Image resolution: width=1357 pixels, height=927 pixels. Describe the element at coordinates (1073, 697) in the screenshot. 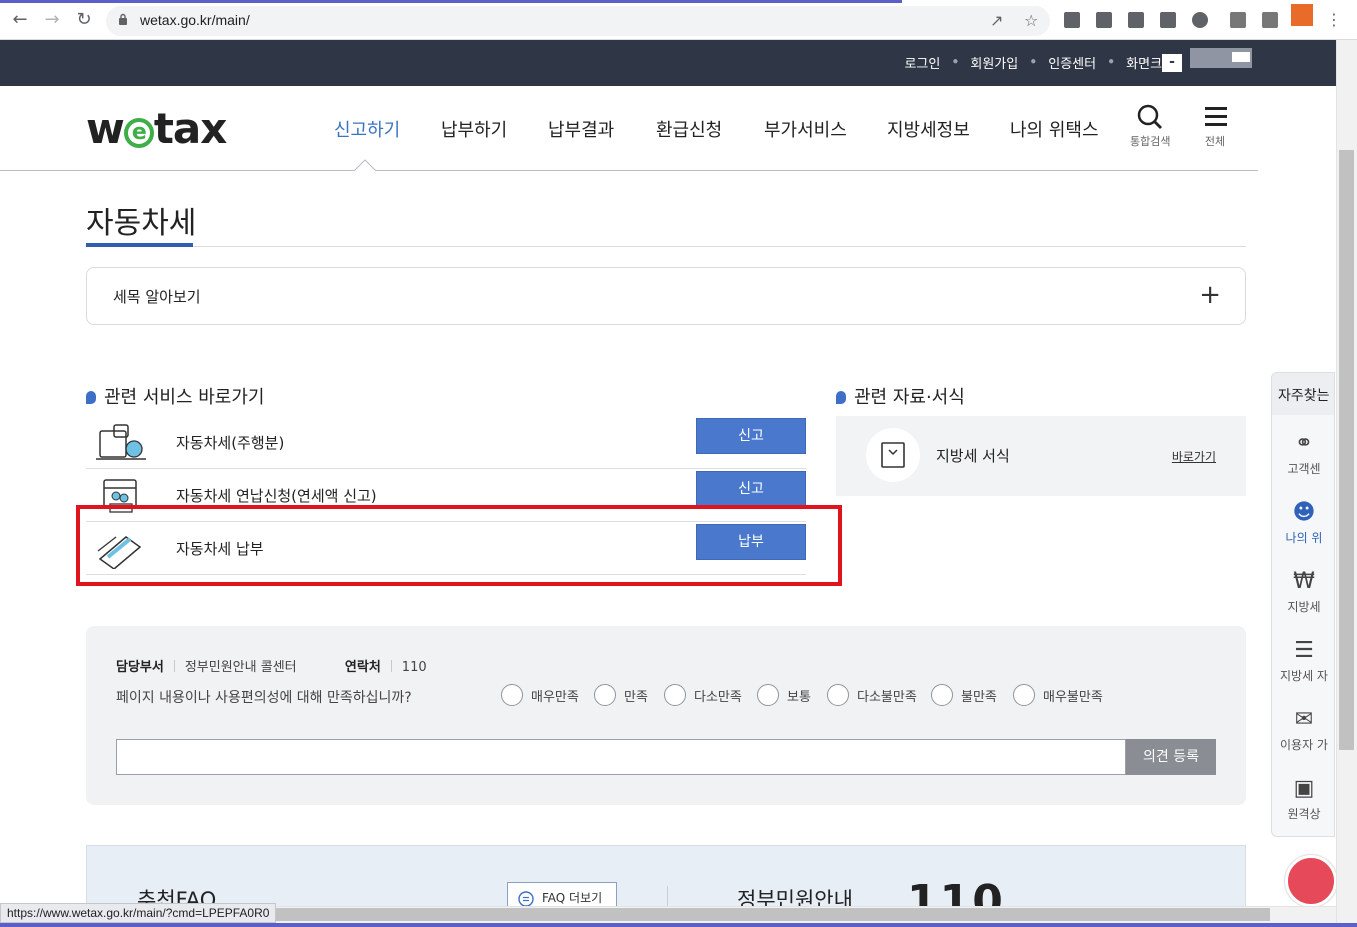

I see `radio-label: 매우불만족` at that location.